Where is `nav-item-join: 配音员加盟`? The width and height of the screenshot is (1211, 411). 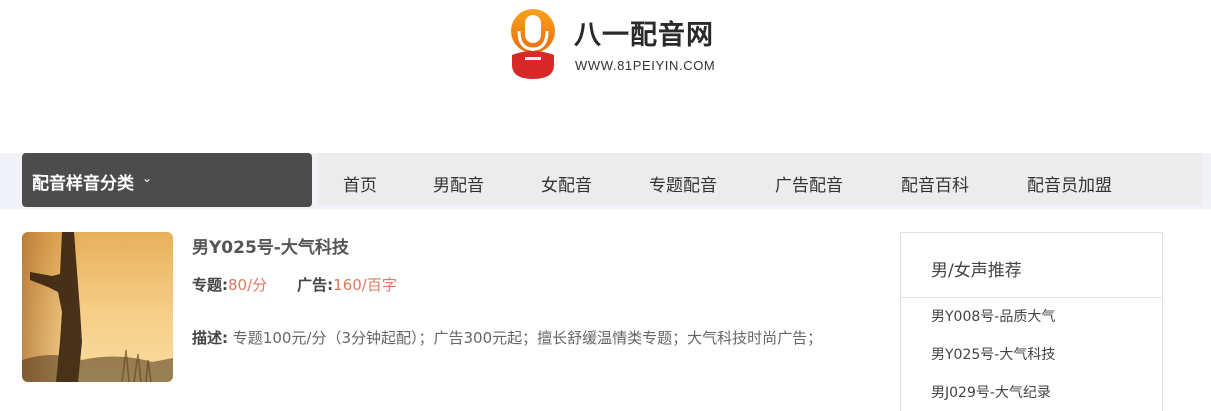 nav-item-join: 配音员加盟 is located at coordinates (1069, 183).